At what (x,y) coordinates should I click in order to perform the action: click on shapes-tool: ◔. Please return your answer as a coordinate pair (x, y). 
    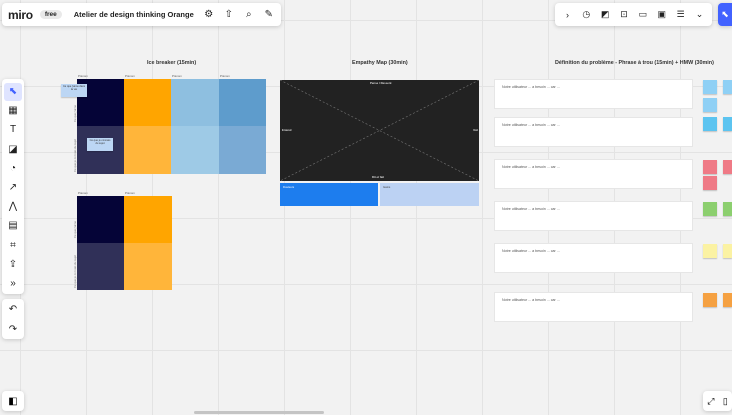
    Looking at the image, I should click on (13, 168).